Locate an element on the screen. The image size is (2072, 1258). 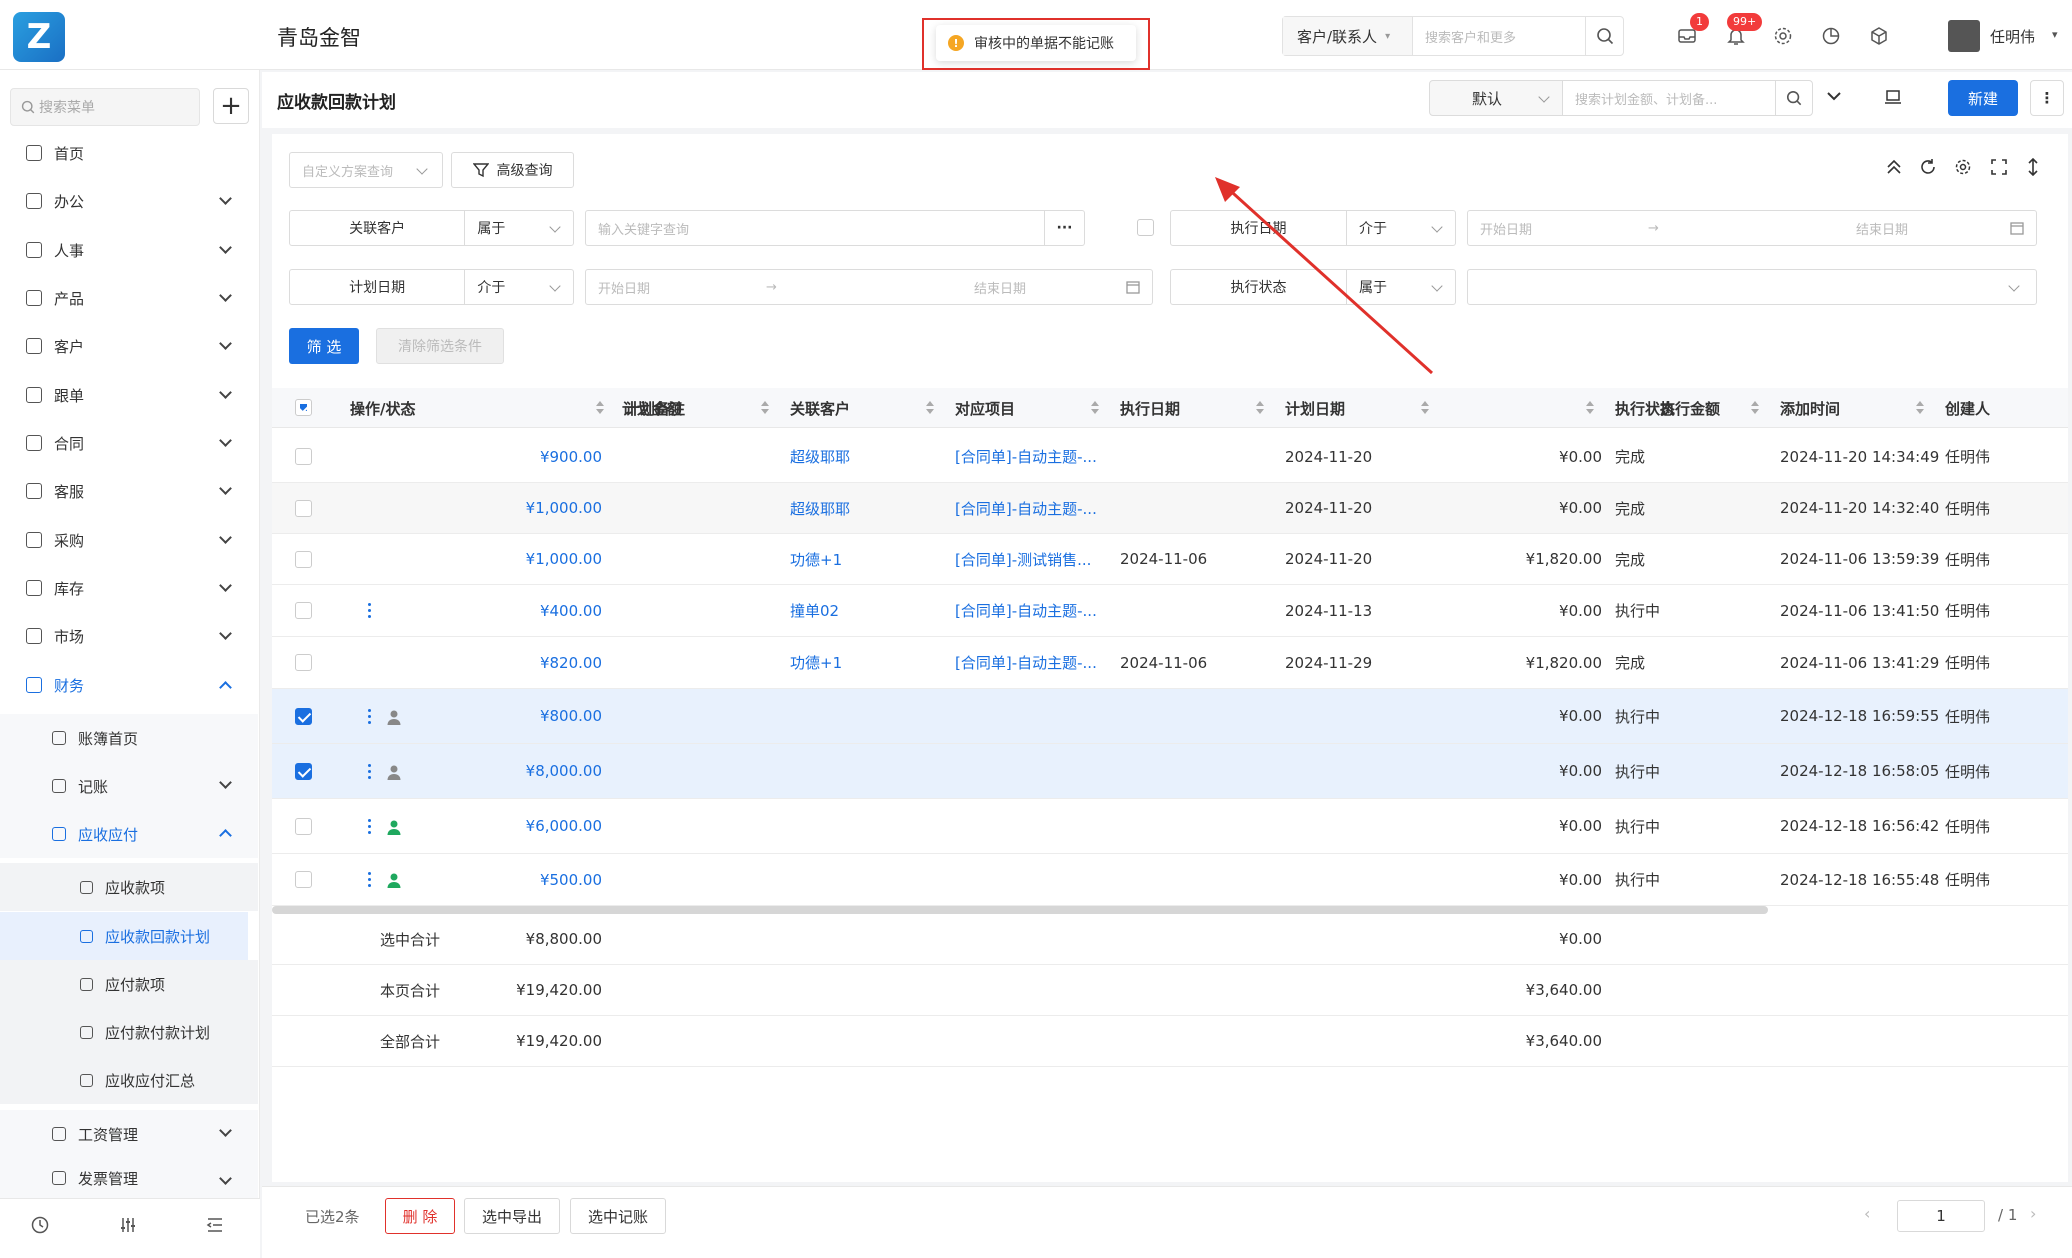
custom-query-select: 自定义方案查询 is located at coordinates (366, 170).